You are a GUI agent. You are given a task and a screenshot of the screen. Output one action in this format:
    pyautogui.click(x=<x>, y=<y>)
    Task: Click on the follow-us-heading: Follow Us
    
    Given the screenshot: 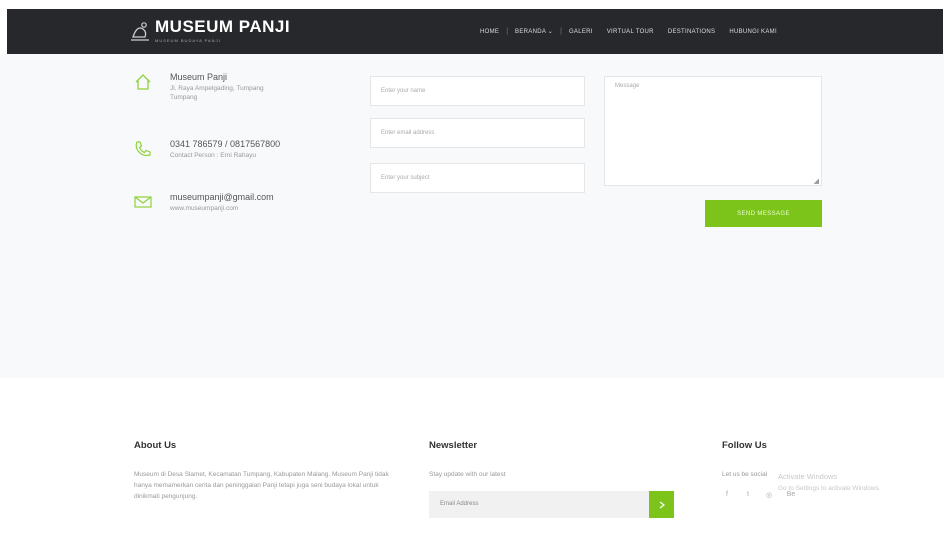 What is the action you would take?
    pyautogui.click(x=744, y=445)
    